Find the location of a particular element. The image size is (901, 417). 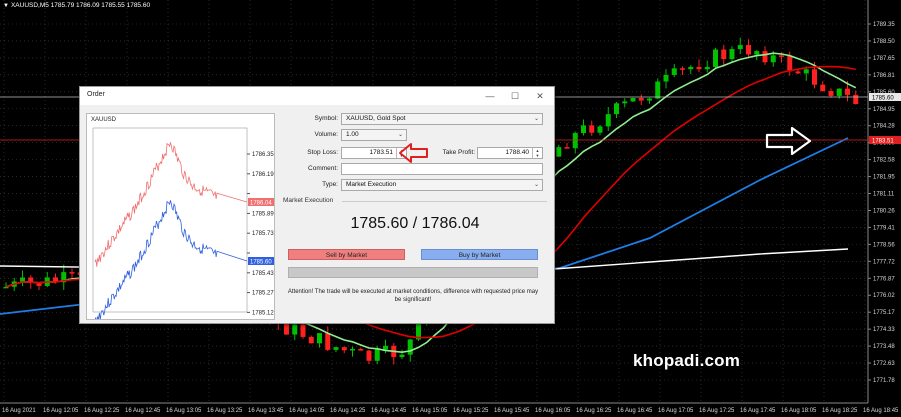

close-icon: ✕ is located at coordinates (540, 96).